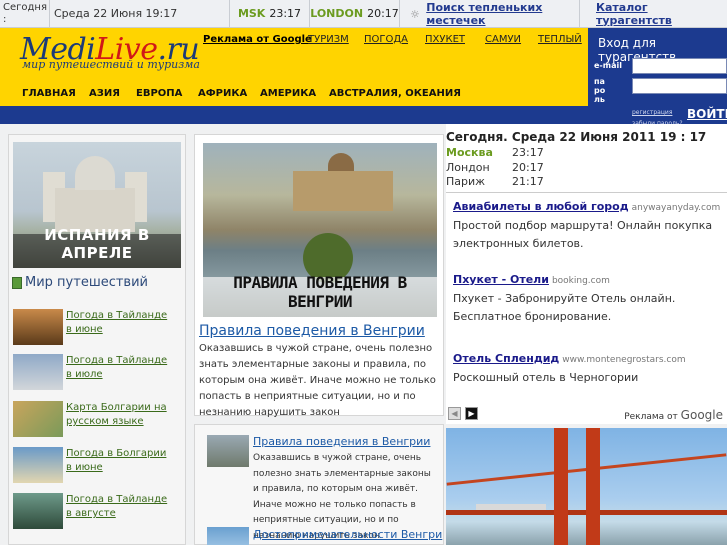 This screenshot has height=545, width=727. Describe the element at coordinates (228, 451) in the screenshot. I see `article-thumb` at that location.